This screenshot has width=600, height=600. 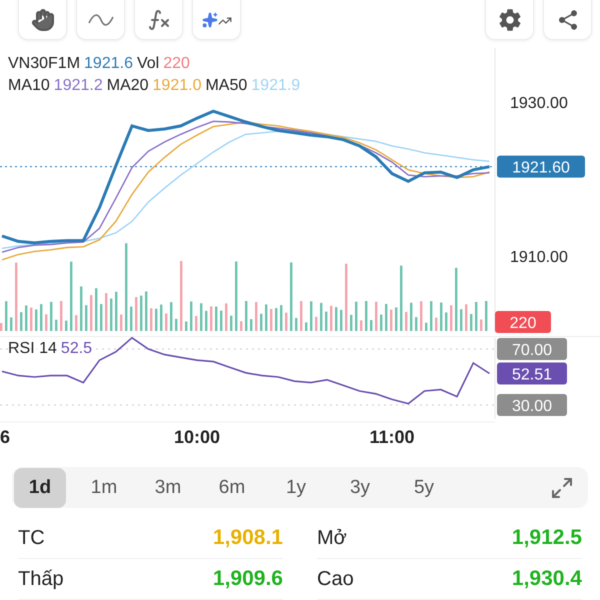 What do you see at coordinates (275, 86) in the screenshot?
I see `moving-average-value: 1921.9` at bounding box center [275, 86].